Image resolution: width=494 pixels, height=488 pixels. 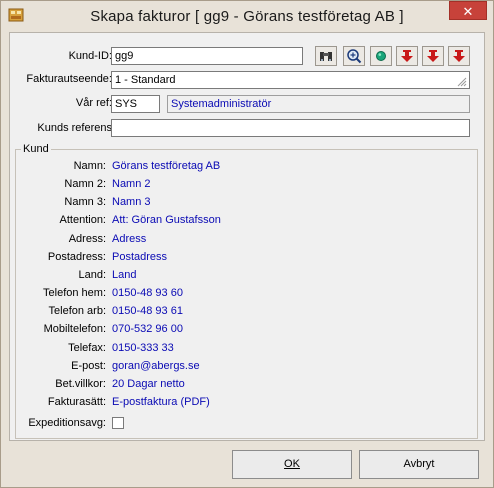 I want to click on kund-field-value: Postadress, so click(x=140, y=257).